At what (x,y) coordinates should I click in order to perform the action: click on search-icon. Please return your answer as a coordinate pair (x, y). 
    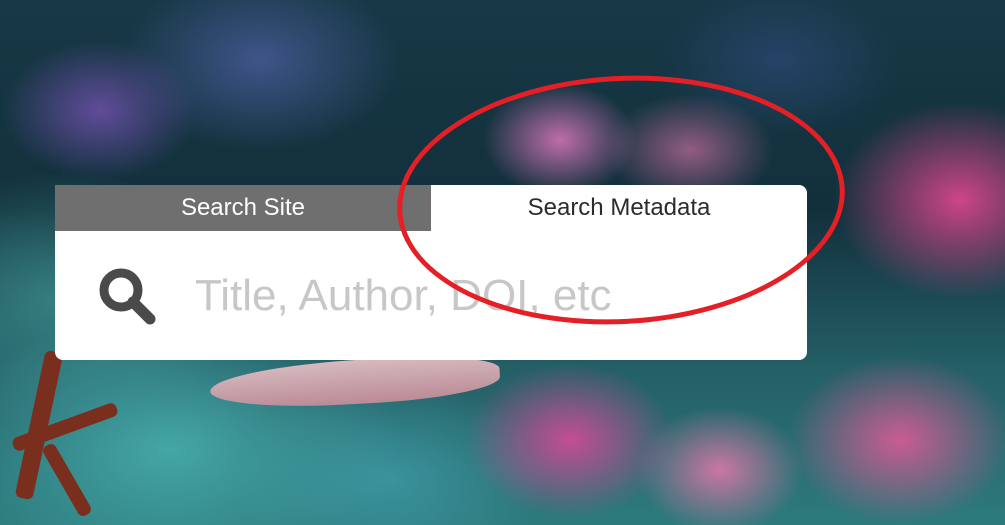
    Looking at the image, I should click on (127, 296).